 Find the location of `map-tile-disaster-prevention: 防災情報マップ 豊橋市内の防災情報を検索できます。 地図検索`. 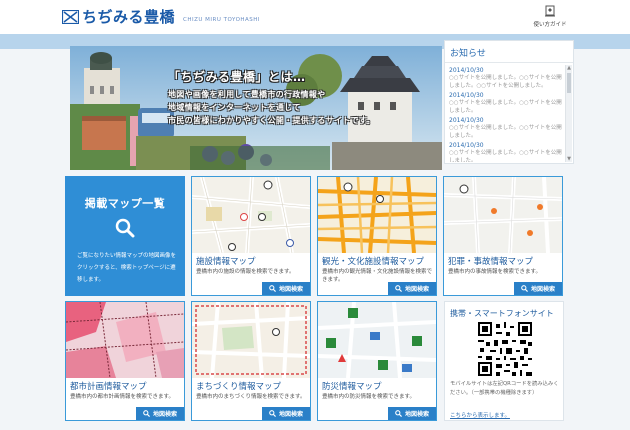

map-tile-disaster-prevention: 防災情報マップ 豊橋市内の防災情報を検索できます。 地図検索 is located at coordinates (377, 361).